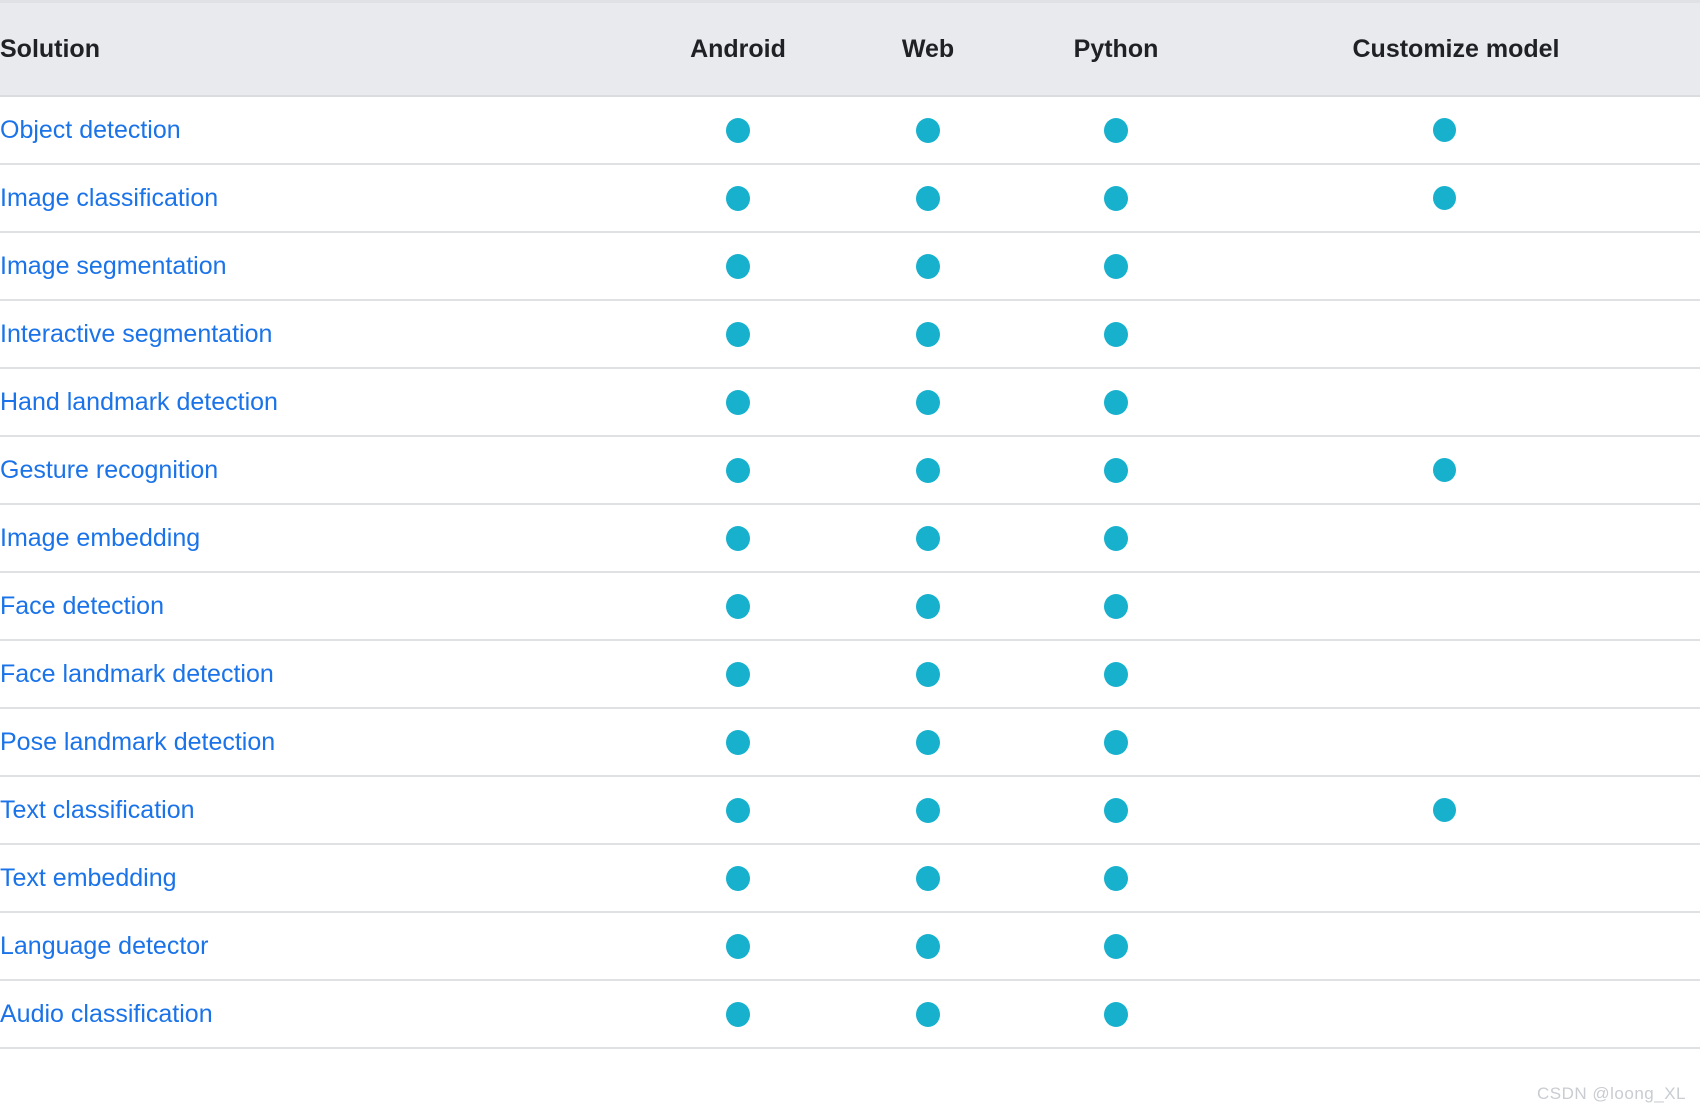 The height and width of the screenshot is (1118, 1700). What do you see at coordinates (320, 946) in the screenshot?
I see `solution-cell: Language detector` at bounding box center [320, 946].